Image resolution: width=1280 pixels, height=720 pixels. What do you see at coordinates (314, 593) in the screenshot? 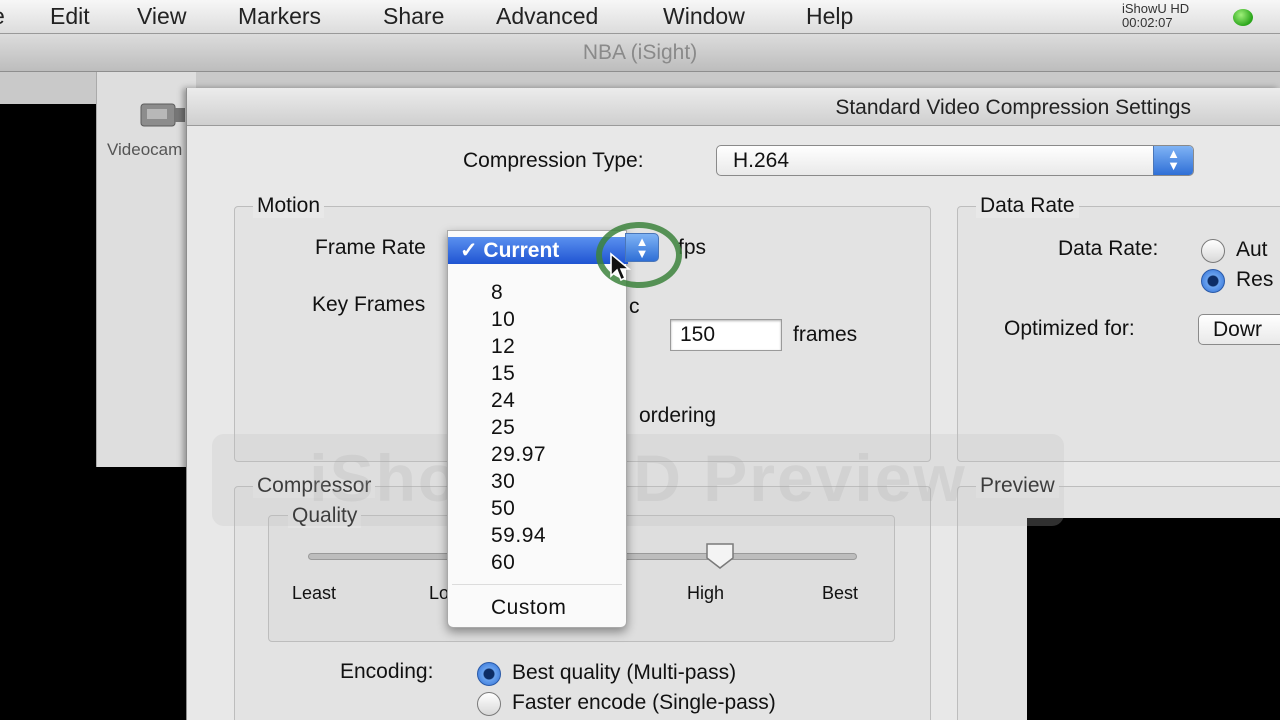
I see `quality-tick-least: Least` at bounding box center [314, 593].